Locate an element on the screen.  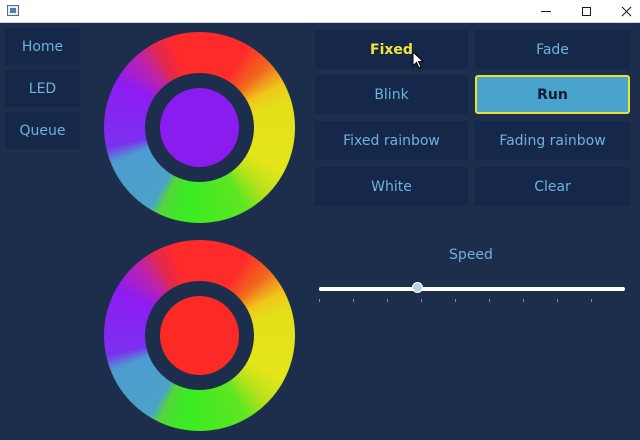
minimize-icon is located at coordinates (546, 11).